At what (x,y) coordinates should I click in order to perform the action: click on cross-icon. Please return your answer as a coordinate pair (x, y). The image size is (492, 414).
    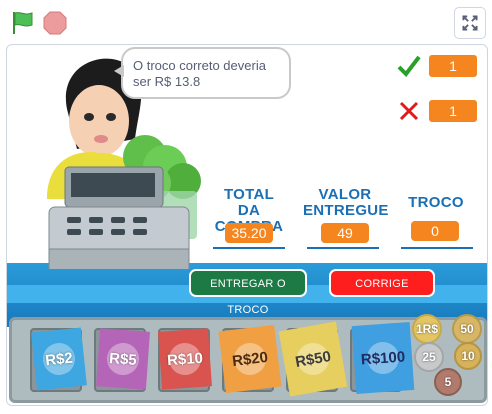
    Looking at the image, I should click on (409, 111).